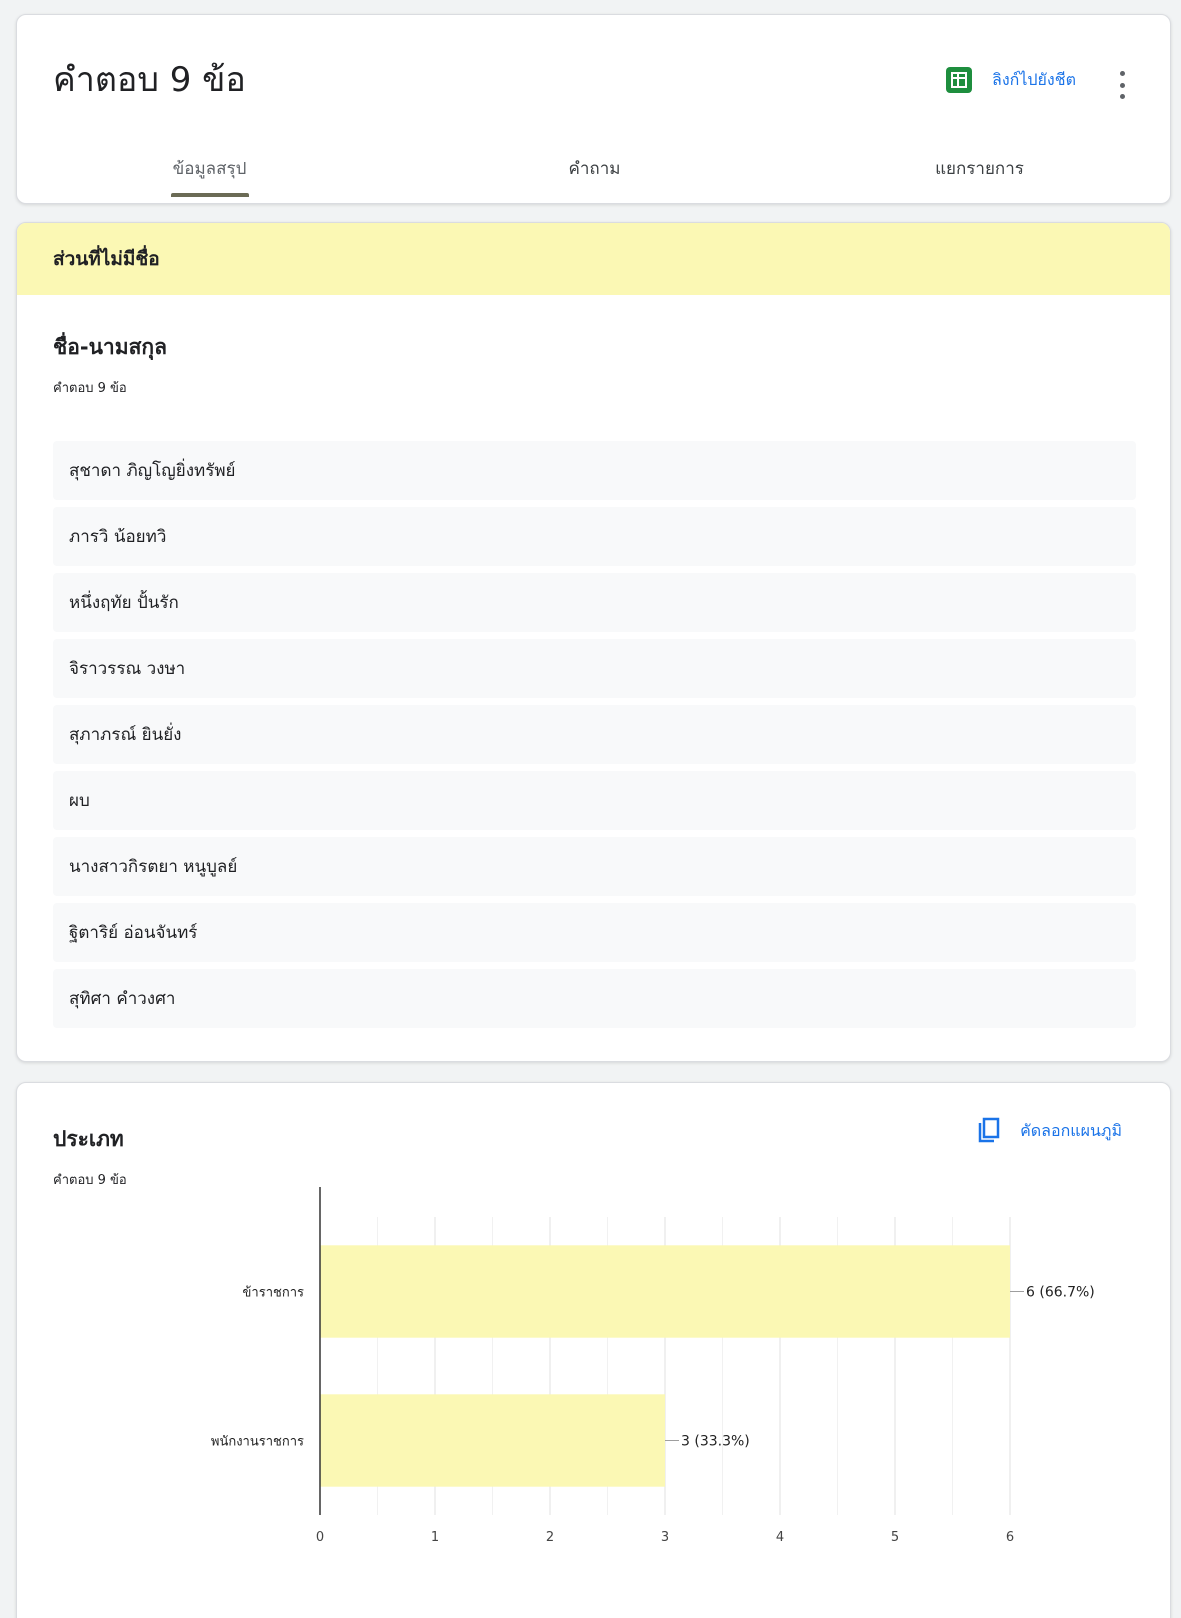 Image resolution: width=1181 pixels, height=1618 pixels. I want to click on tab-summary-label: ข้อมูลสรุป, so click(209, 168).